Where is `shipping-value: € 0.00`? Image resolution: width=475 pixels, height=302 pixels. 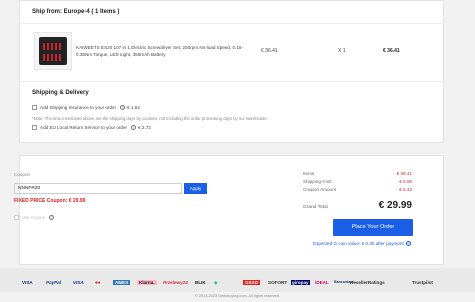
shipping-value: € 0.00 is located at coordinates (405, 181).